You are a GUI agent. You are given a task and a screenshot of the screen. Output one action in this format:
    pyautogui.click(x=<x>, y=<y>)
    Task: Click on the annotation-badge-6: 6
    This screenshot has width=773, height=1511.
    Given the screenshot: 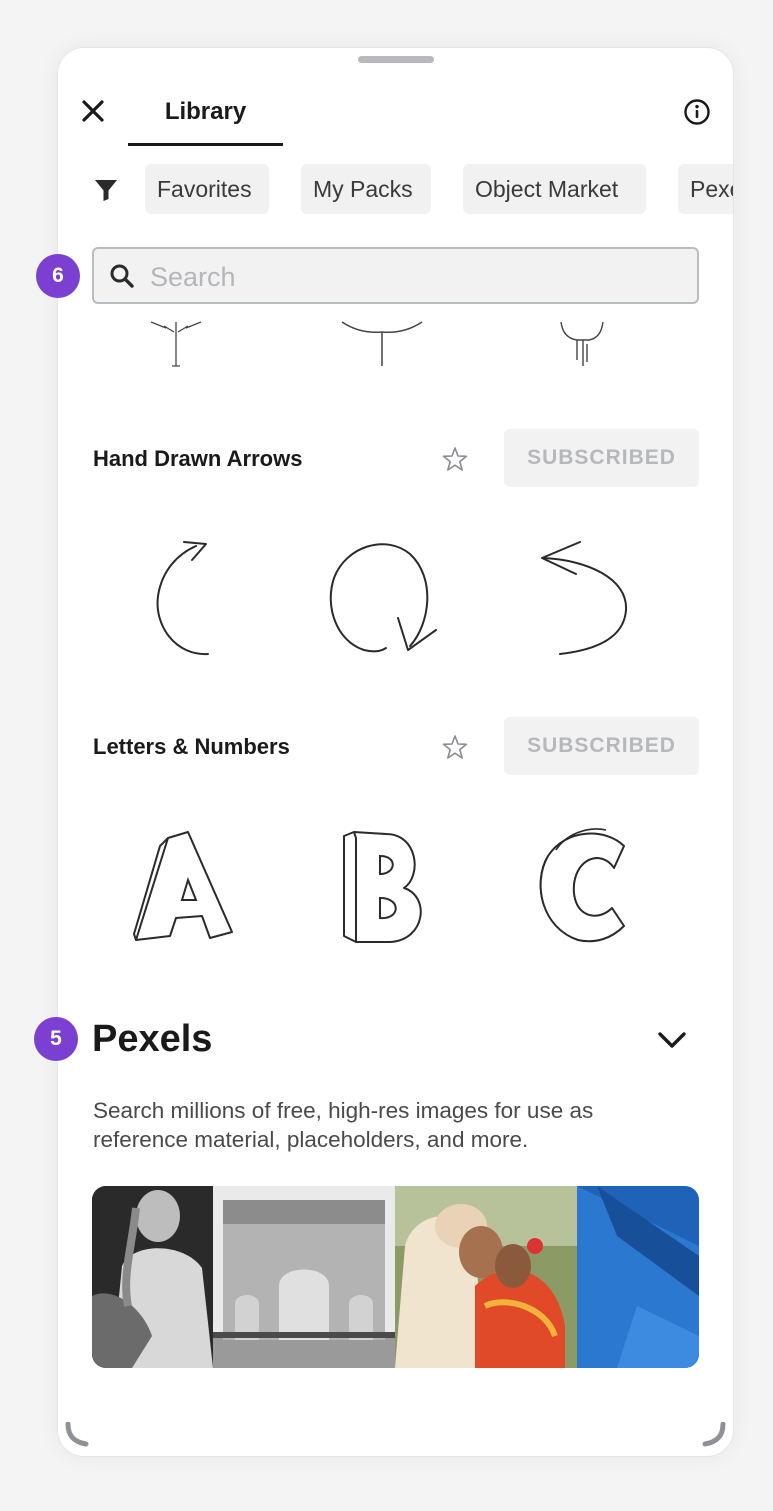 What is the action you would take?
    pyautogui.click(x=58, y=276)
    